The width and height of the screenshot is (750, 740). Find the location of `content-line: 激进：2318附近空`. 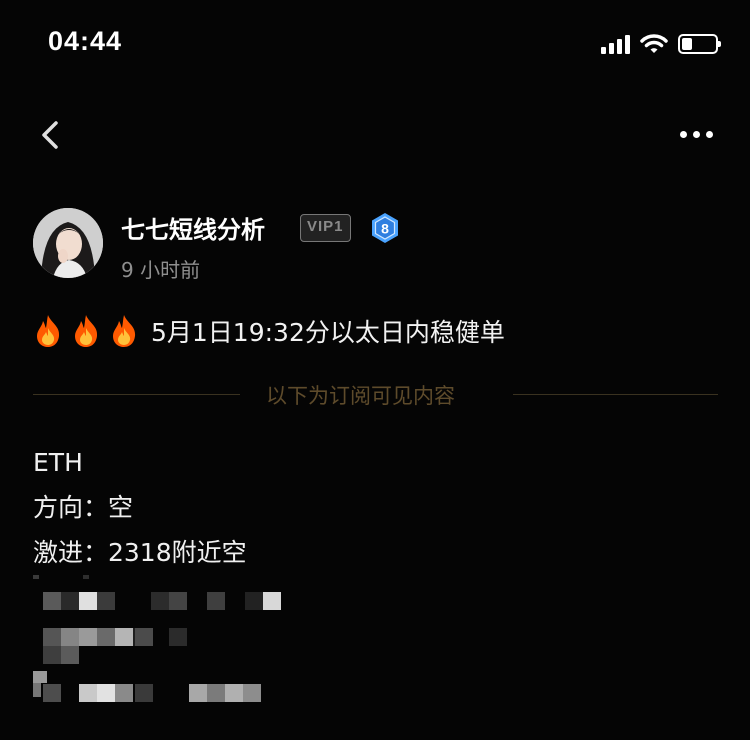

content-line: 激进：2318附近空 is located at coordinates (140, 552).